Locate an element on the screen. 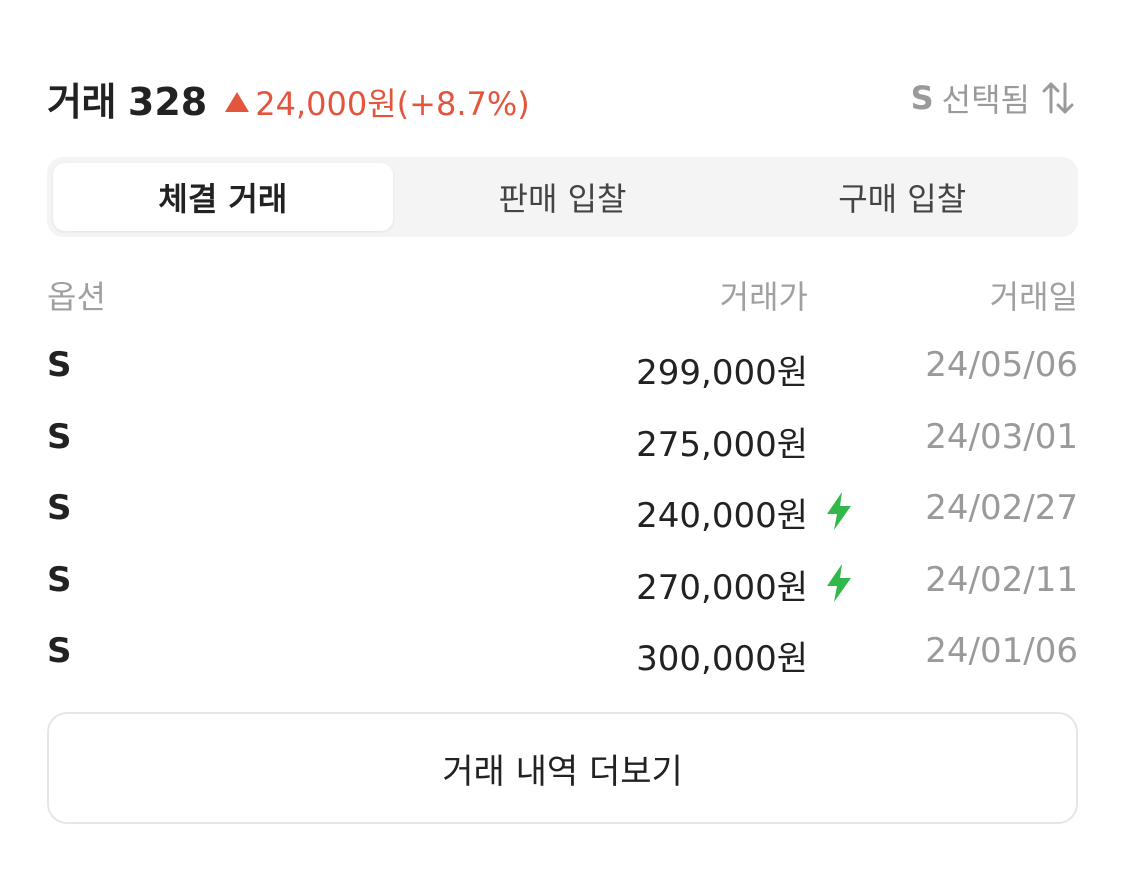  row-date: 24/05/06 is located at coordinates (1001, 365).